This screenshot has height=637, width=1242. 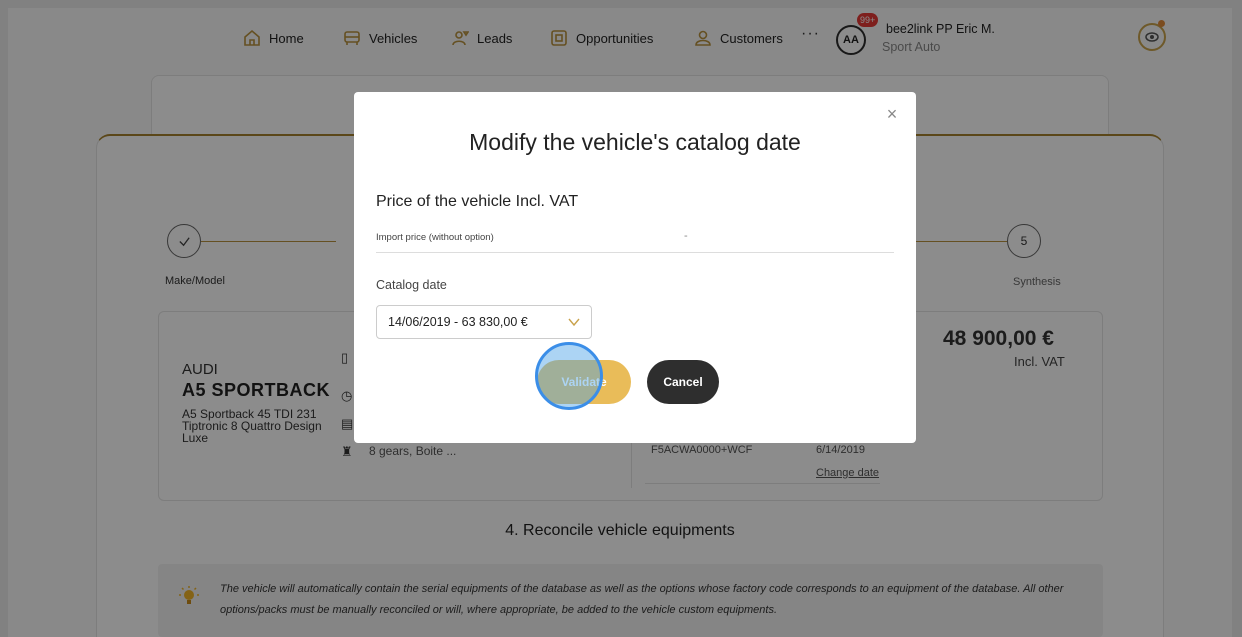 What do you see at coordinates (686, 236) in the screenshot?
I see `import-price-value: -` at bounding box center [686, 236].